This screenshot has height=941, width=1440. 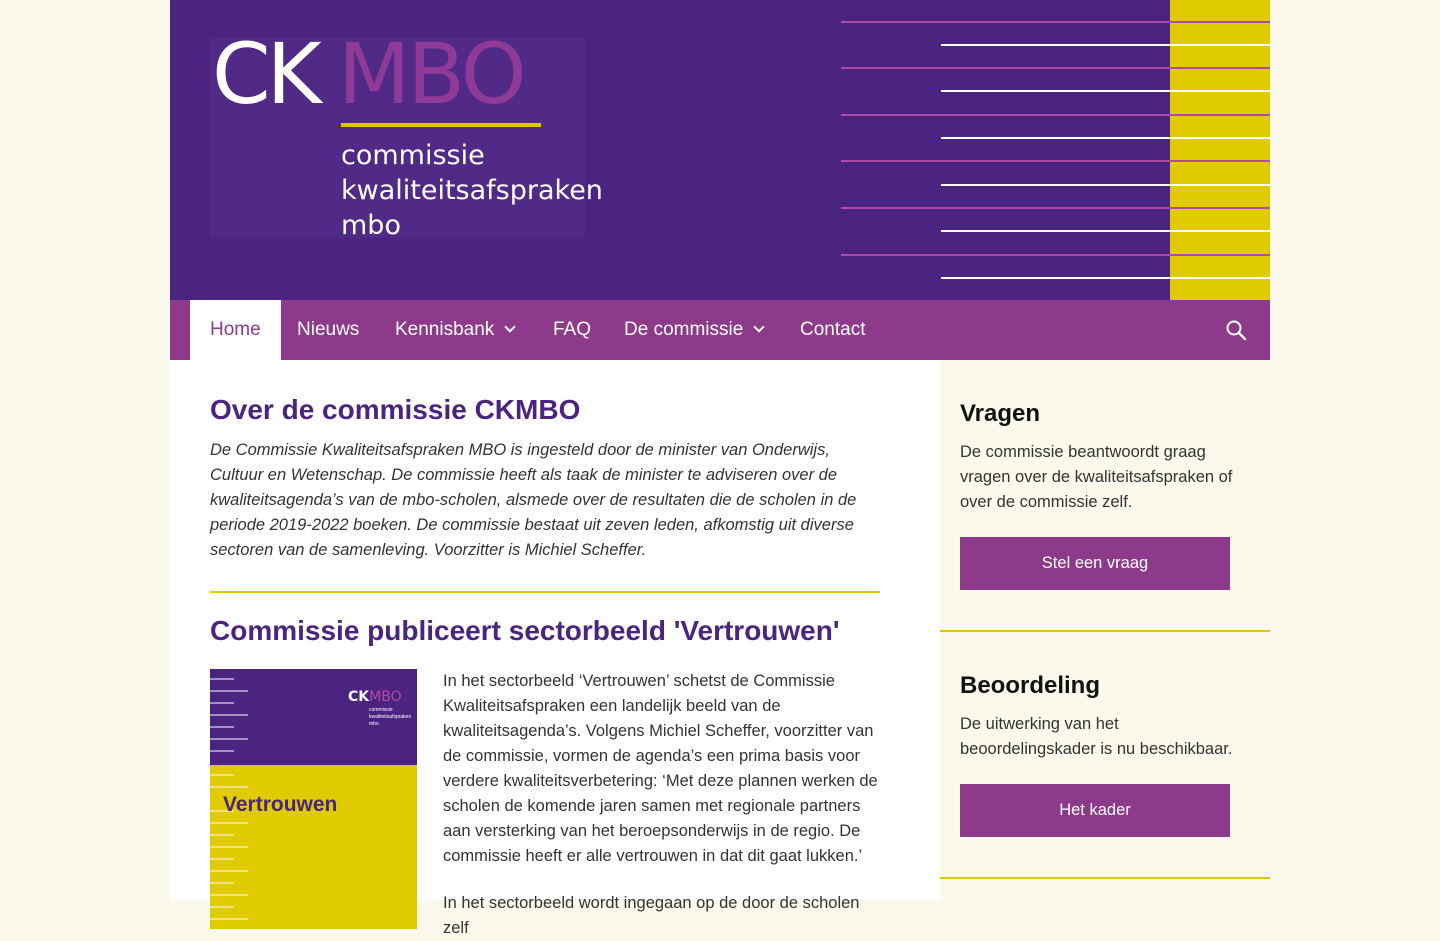 I want to click on site-logo: CK MBO commissie kwaliteitsafspraken mbo, so click(x=406, y=136).